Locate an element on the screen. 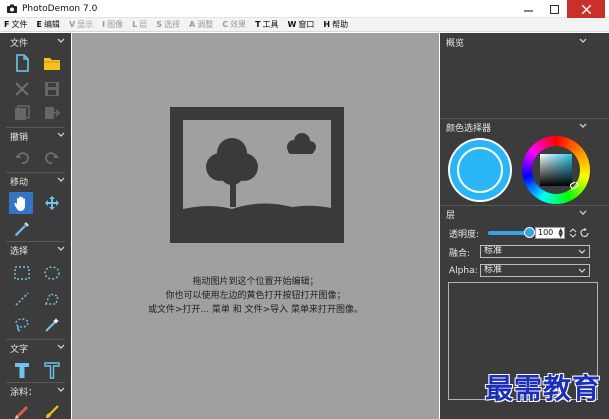  close-image-button is located at coordinates (22, 89).